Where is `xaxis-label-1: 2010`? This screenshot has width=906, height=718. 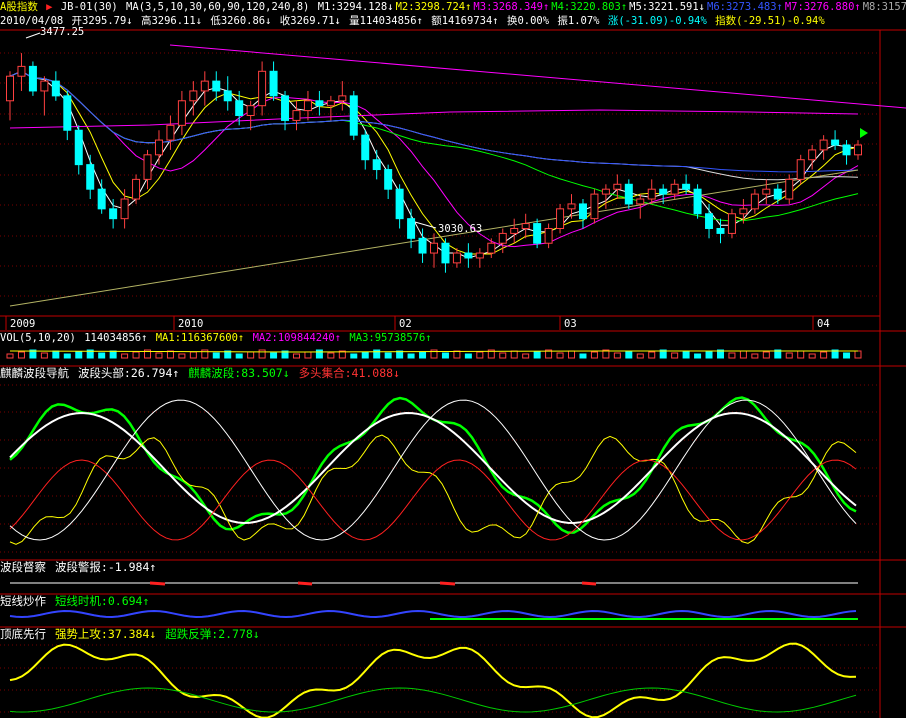
xaxis-label-1: 2010 is located at coordinates (190, 324).